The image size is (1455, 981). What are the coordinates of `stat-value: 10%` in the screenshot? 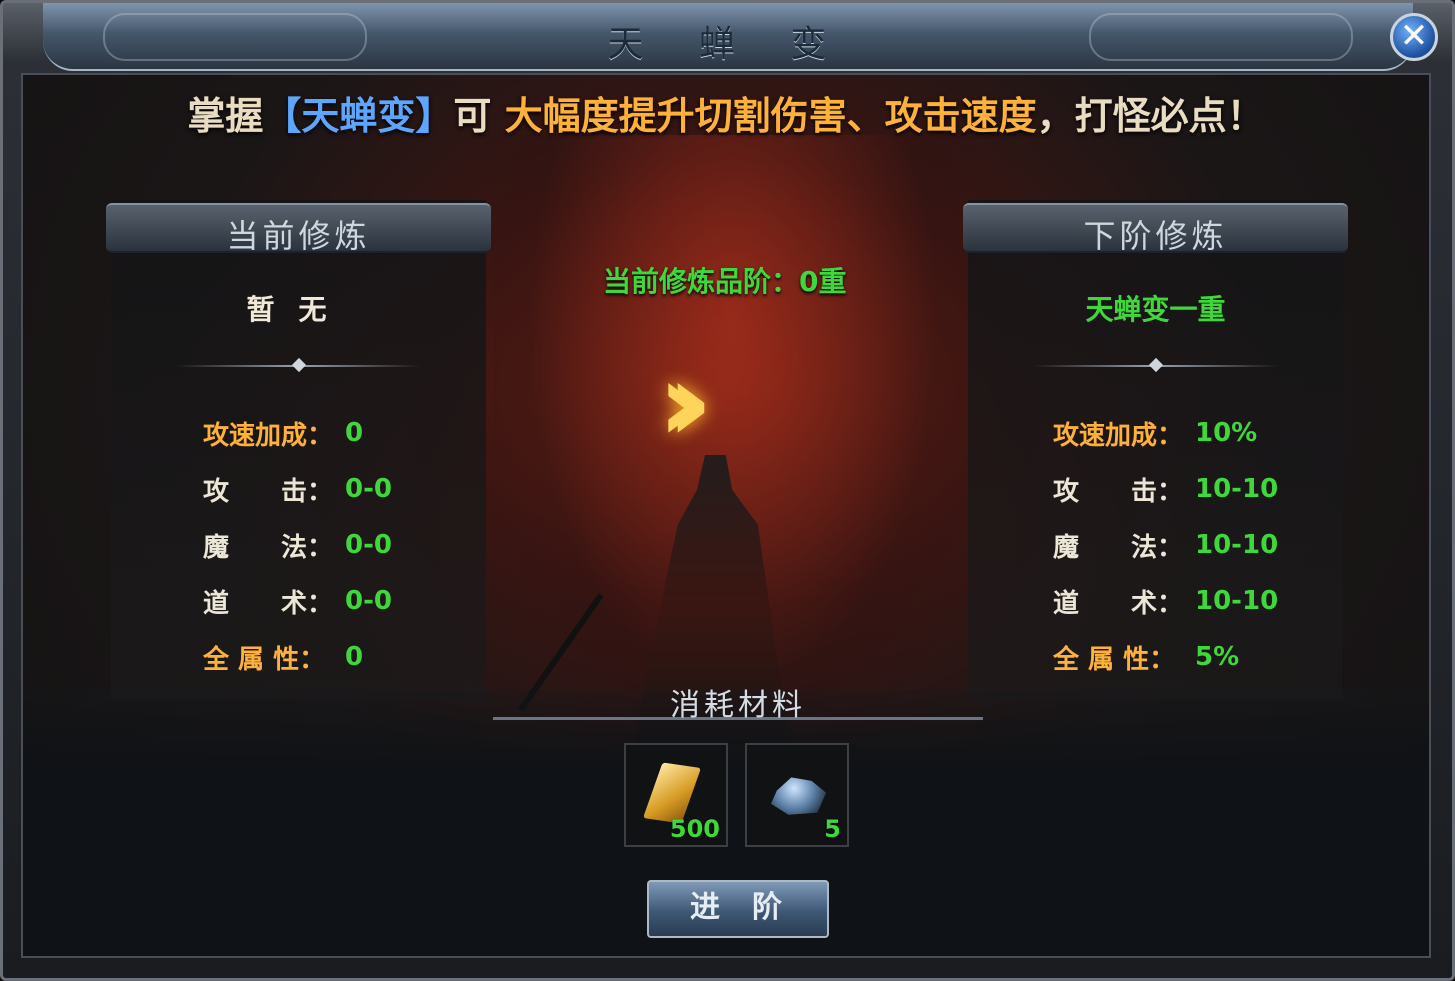 It's located at (1226, 433).